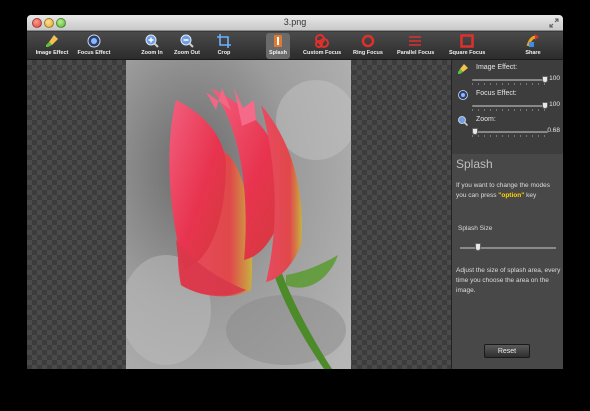 This screenshot has height=411, width=590. Describe the element at coordinates (278, 41) in the screenshot. I see `splash-icon` at that location.